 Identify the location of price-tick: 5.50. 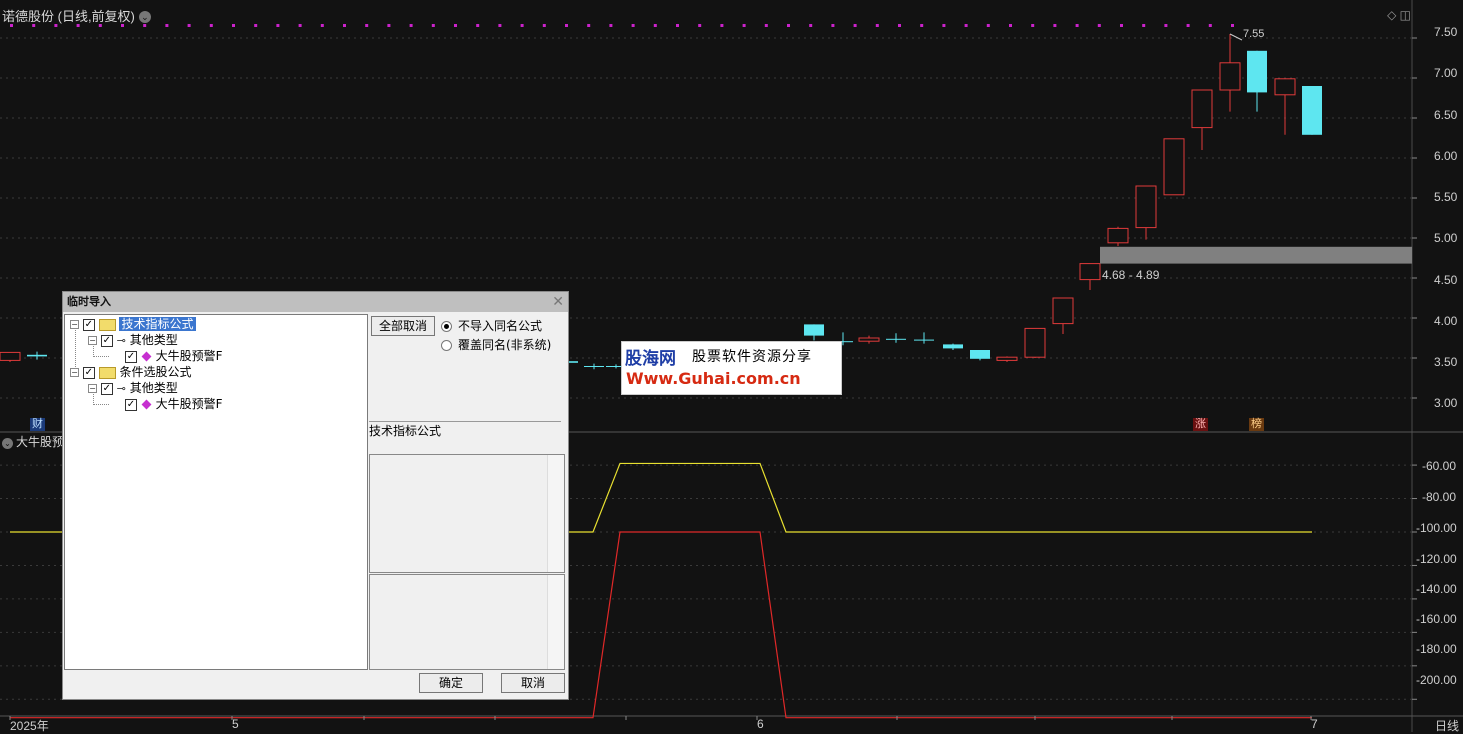
(1446, 197).